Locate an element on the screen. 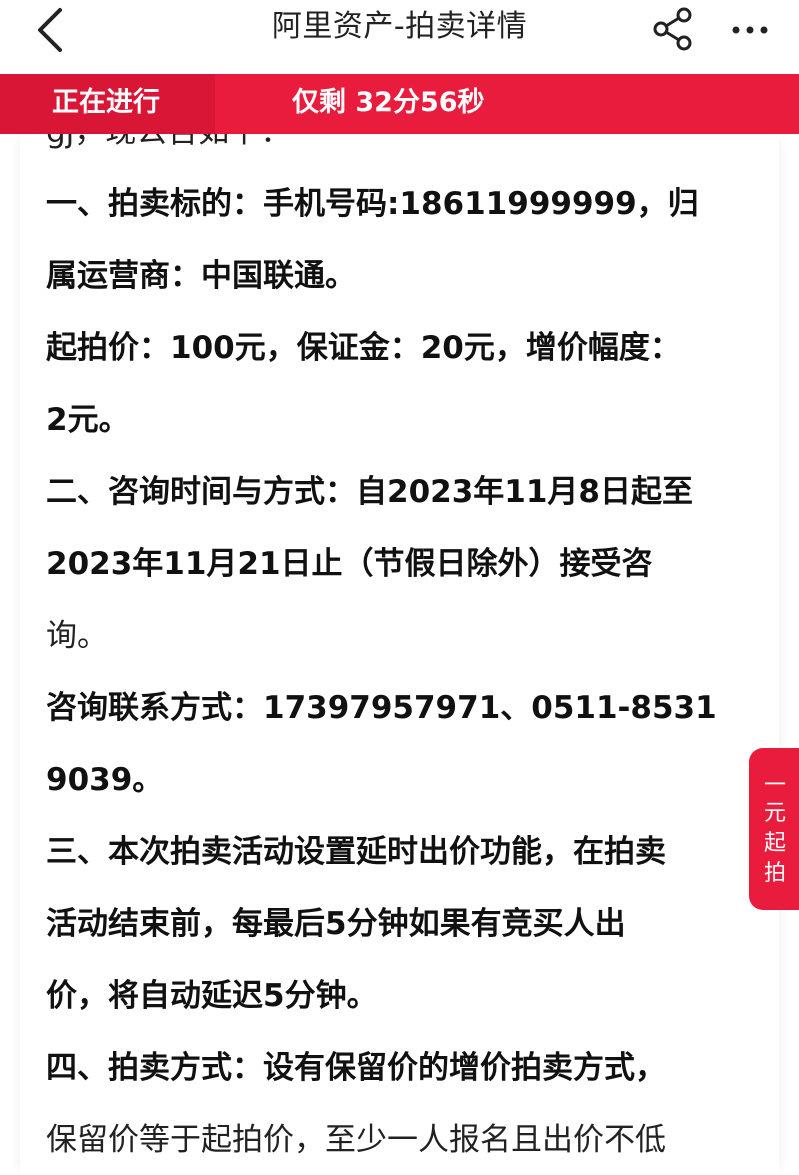 This screenshot has height=1175, width=799. announcement-line: 四、拍卖方式：设有保留价的增价拍卖方式， is located at coordinates (356, 1068).